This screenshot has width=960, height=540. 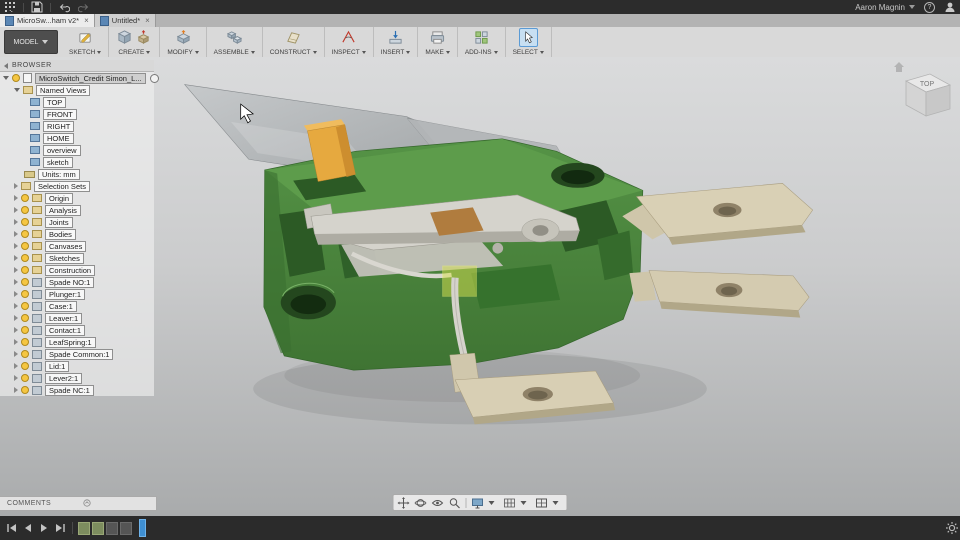 What do you see at coordinates (6, 65) in the screenshot?
I see `collapse-panel-icon` at bounding box center [6, 65].